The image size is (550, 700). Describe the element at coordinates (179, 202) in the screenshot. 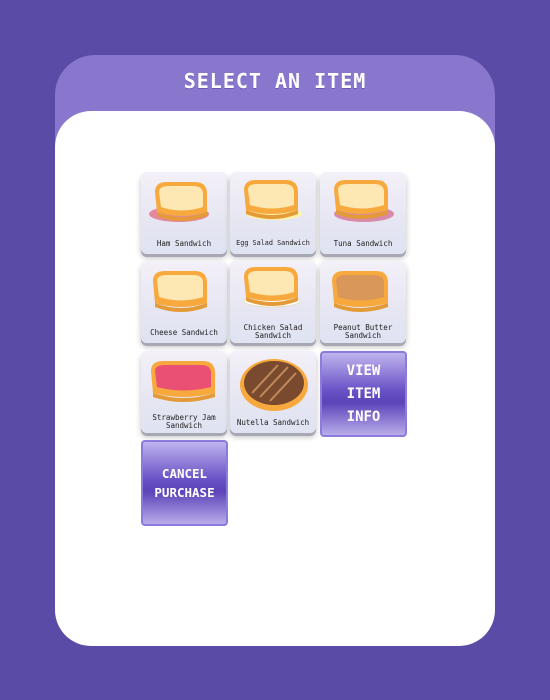

I see `ham-sandwich-icon` at that location.